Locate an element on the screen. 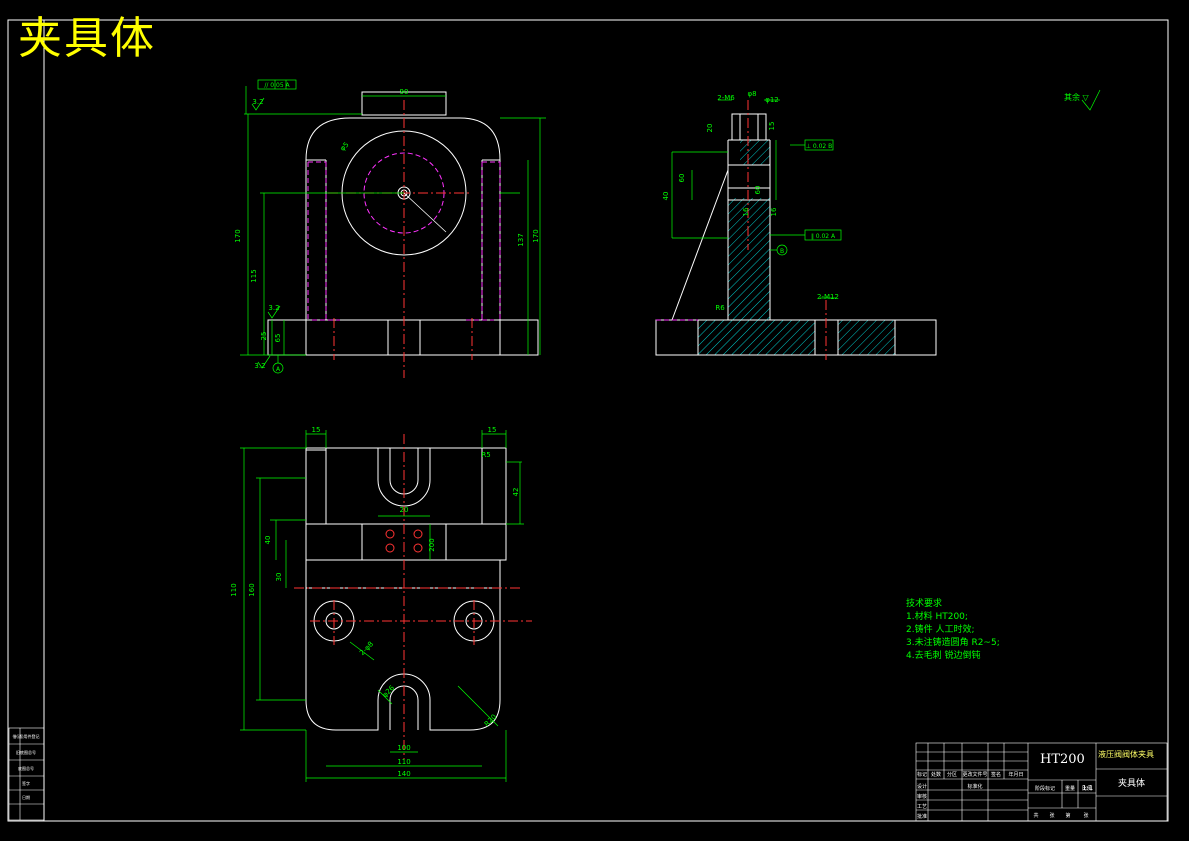  material-label: HT200 is located at coordinates (1062, 759).